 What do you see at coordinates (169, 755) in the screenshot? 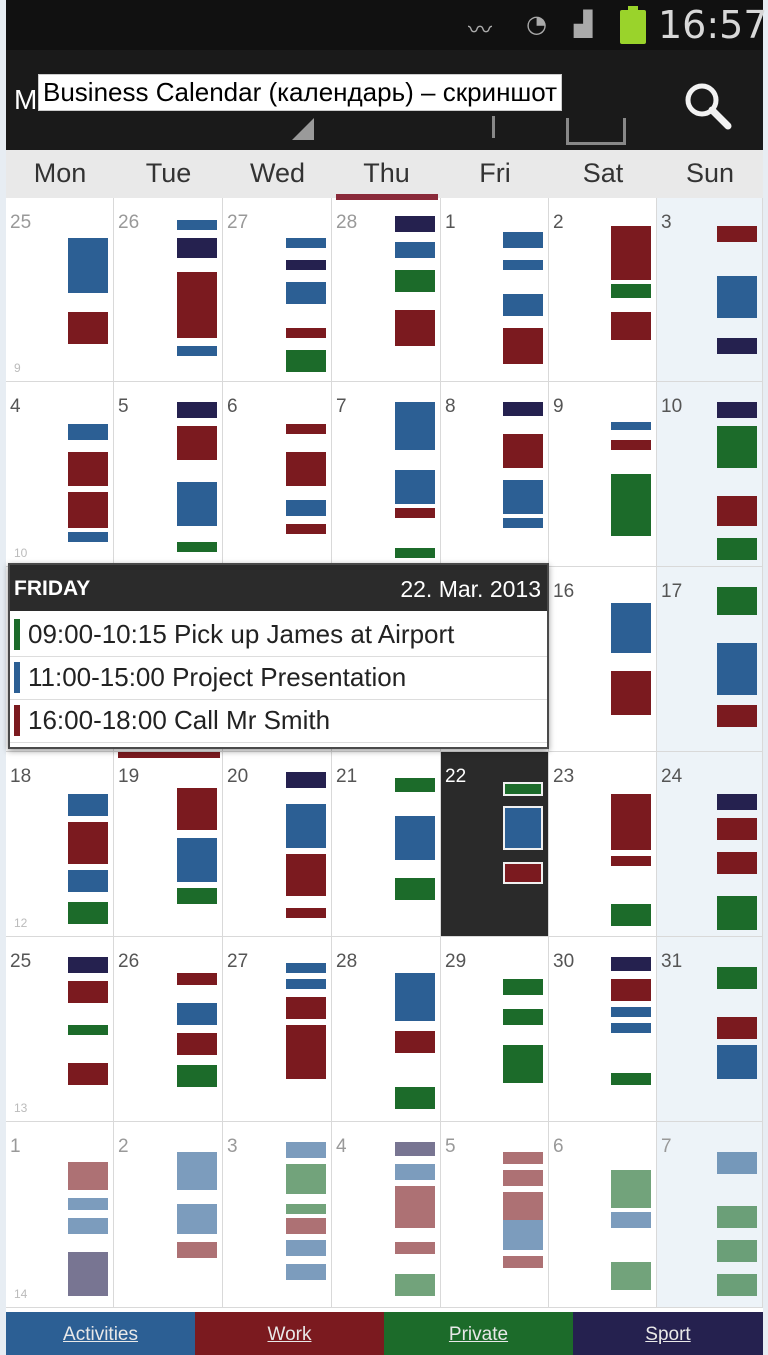
I see `multi-day-event-bar` at bounding box center [169, 755].